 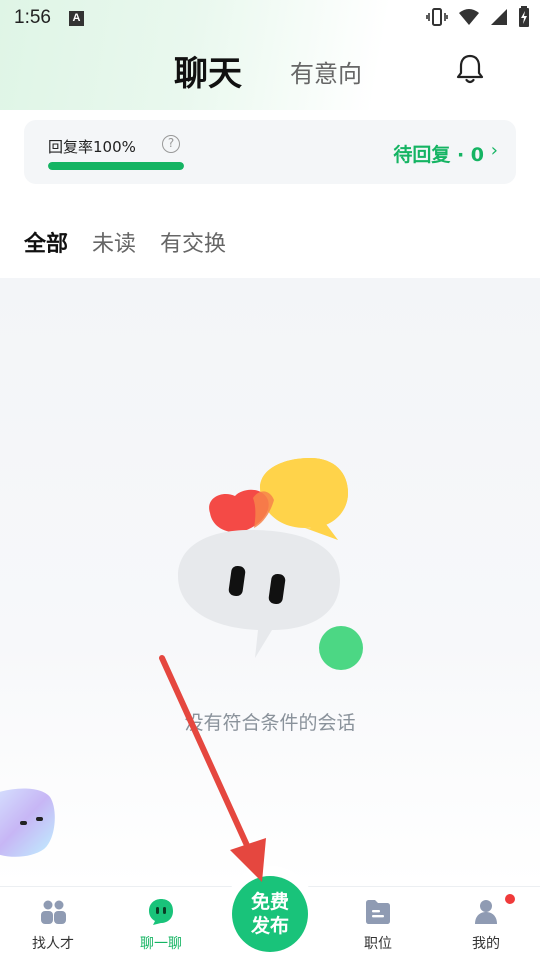 I want to click on filter-tabs: 全部 未读 有交换, so click(x=125, y=242).